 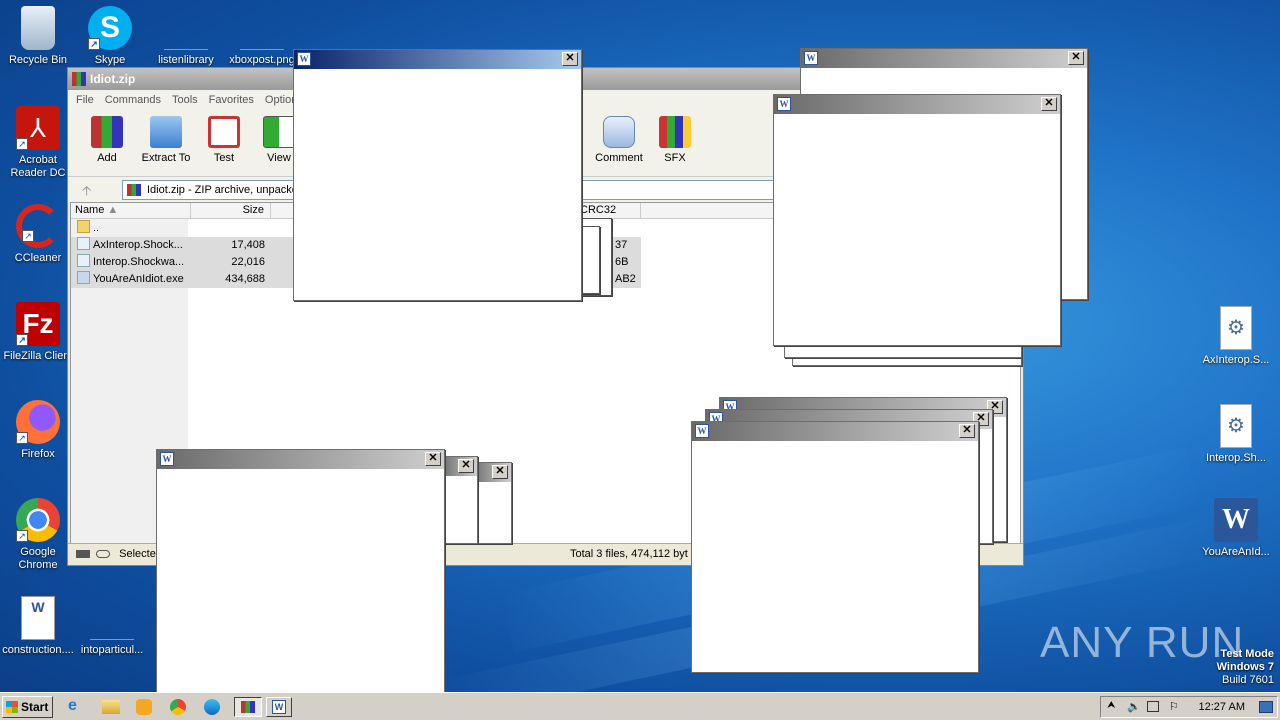 I want to click on desktop-icon-filezilla: Fz ↗ FileZilla Client, so click(x=38, y=332).